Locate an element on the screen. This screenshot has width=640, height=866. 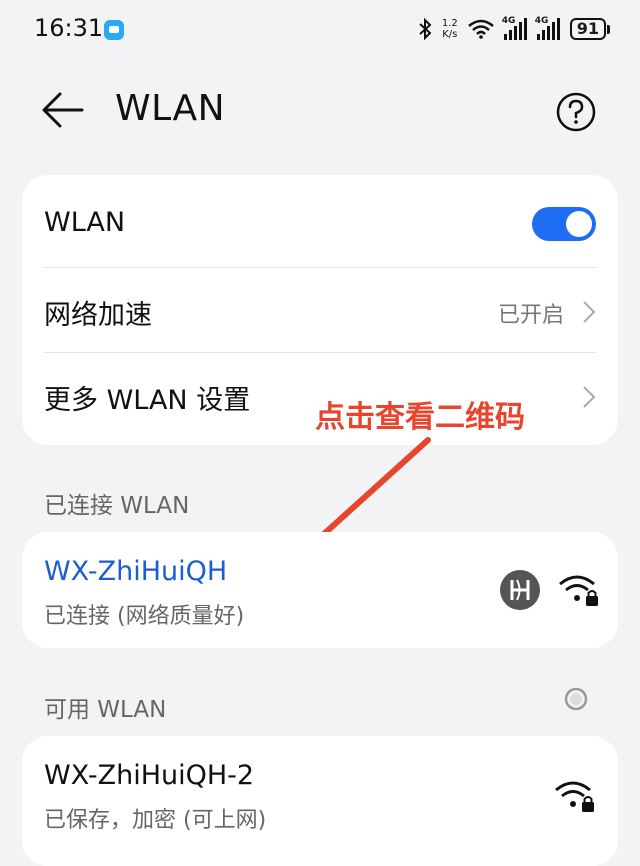
battery-icon: 91 is located at coordinates (589, 29).